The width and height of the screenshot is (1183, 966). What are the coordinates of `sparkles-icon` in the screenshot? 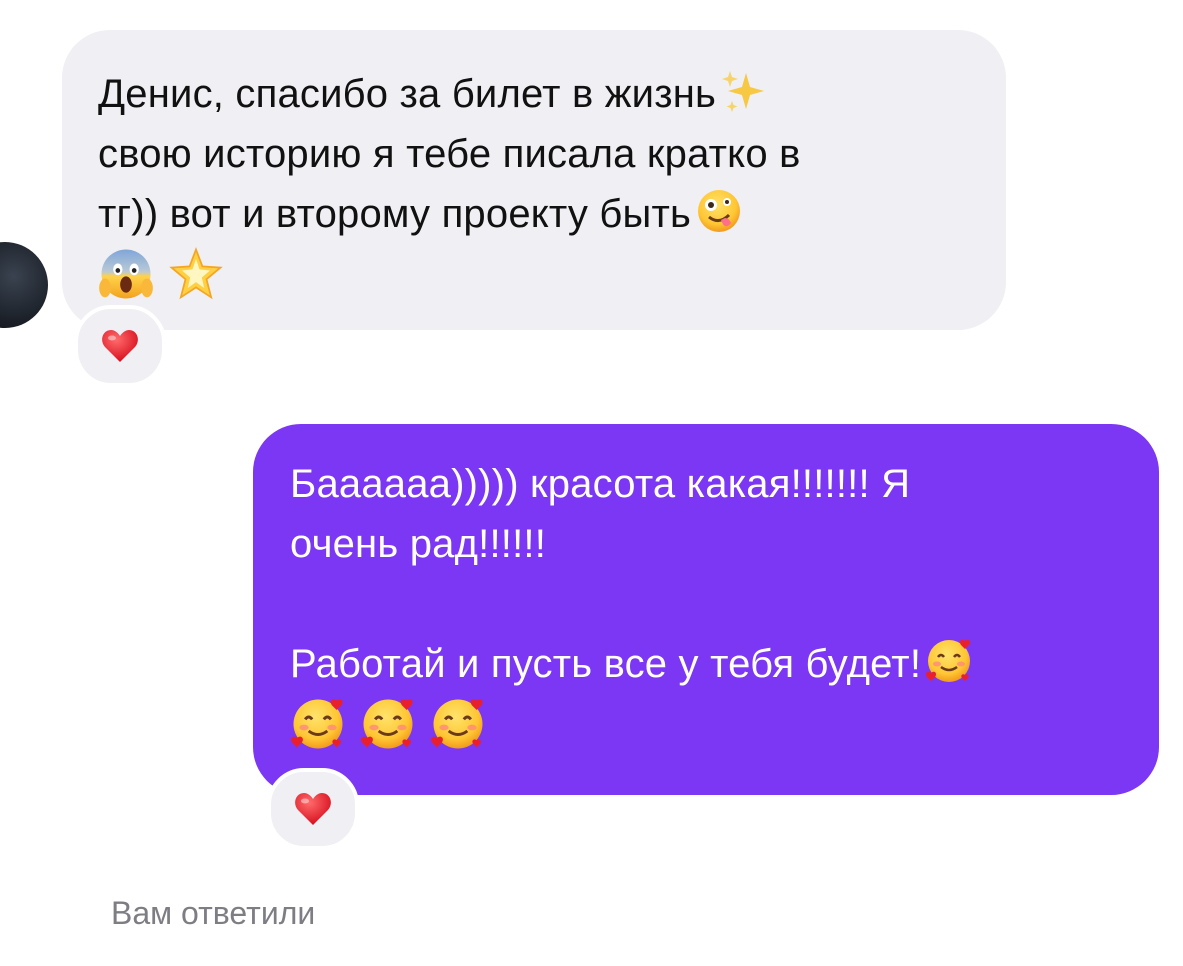 It's located at (744, 91).